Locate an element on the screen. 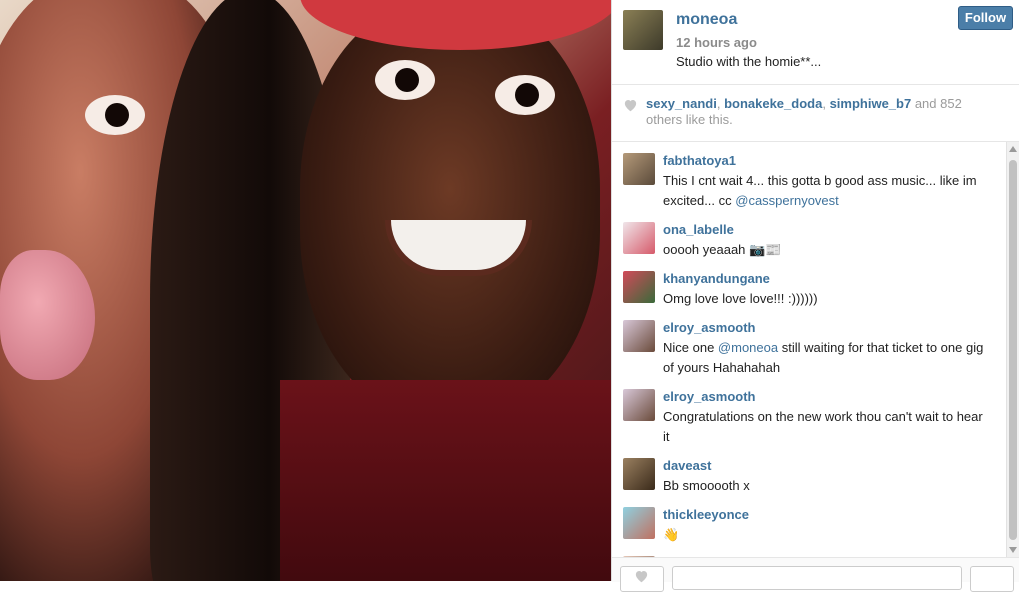 The height and width of the screenshot is (592, 1019). author-username: moneoa is located at coordinates (706, 20).